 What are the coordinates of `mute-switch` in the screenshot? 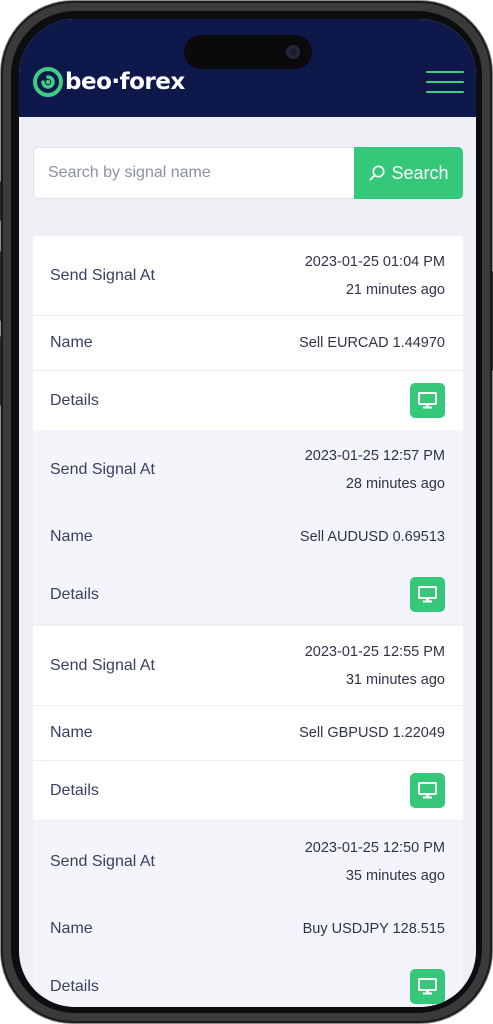 It's located at (0, 201).